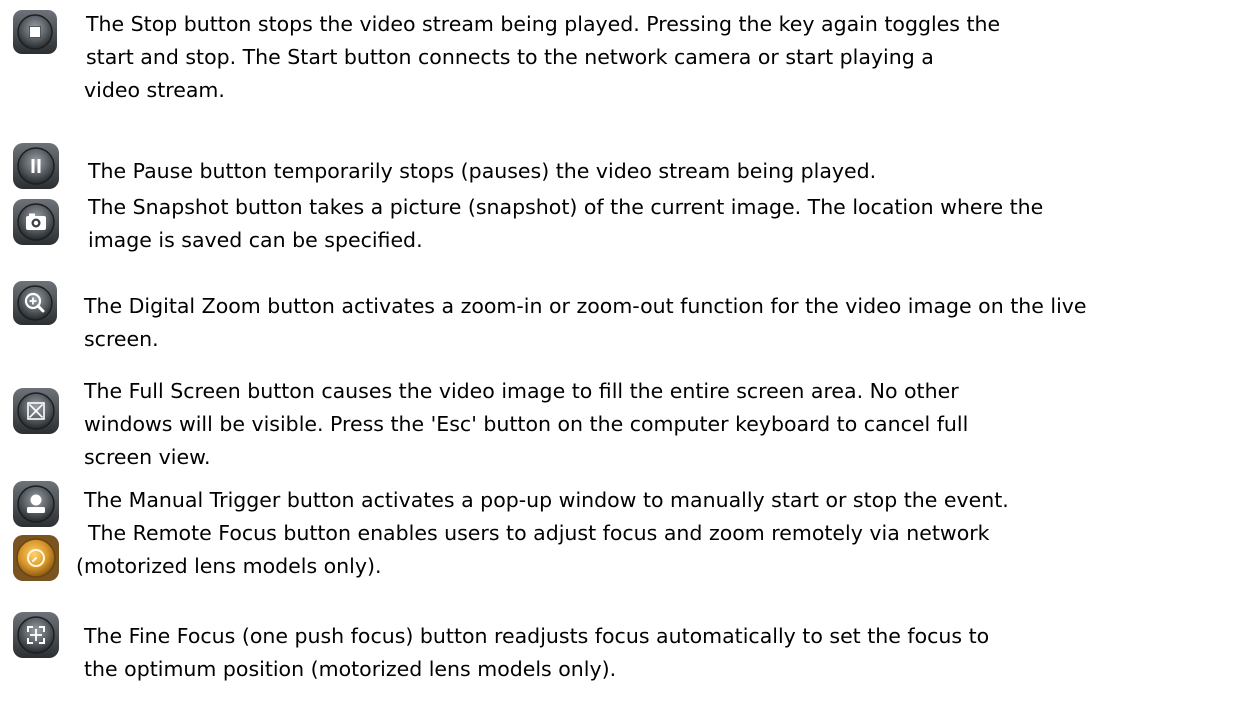 The width and height of the screenshot is (1241, 728). What do you see at coordinates (35, 32) in the screenshot?
I see `stop-icon` at bounding box center [35, 32].